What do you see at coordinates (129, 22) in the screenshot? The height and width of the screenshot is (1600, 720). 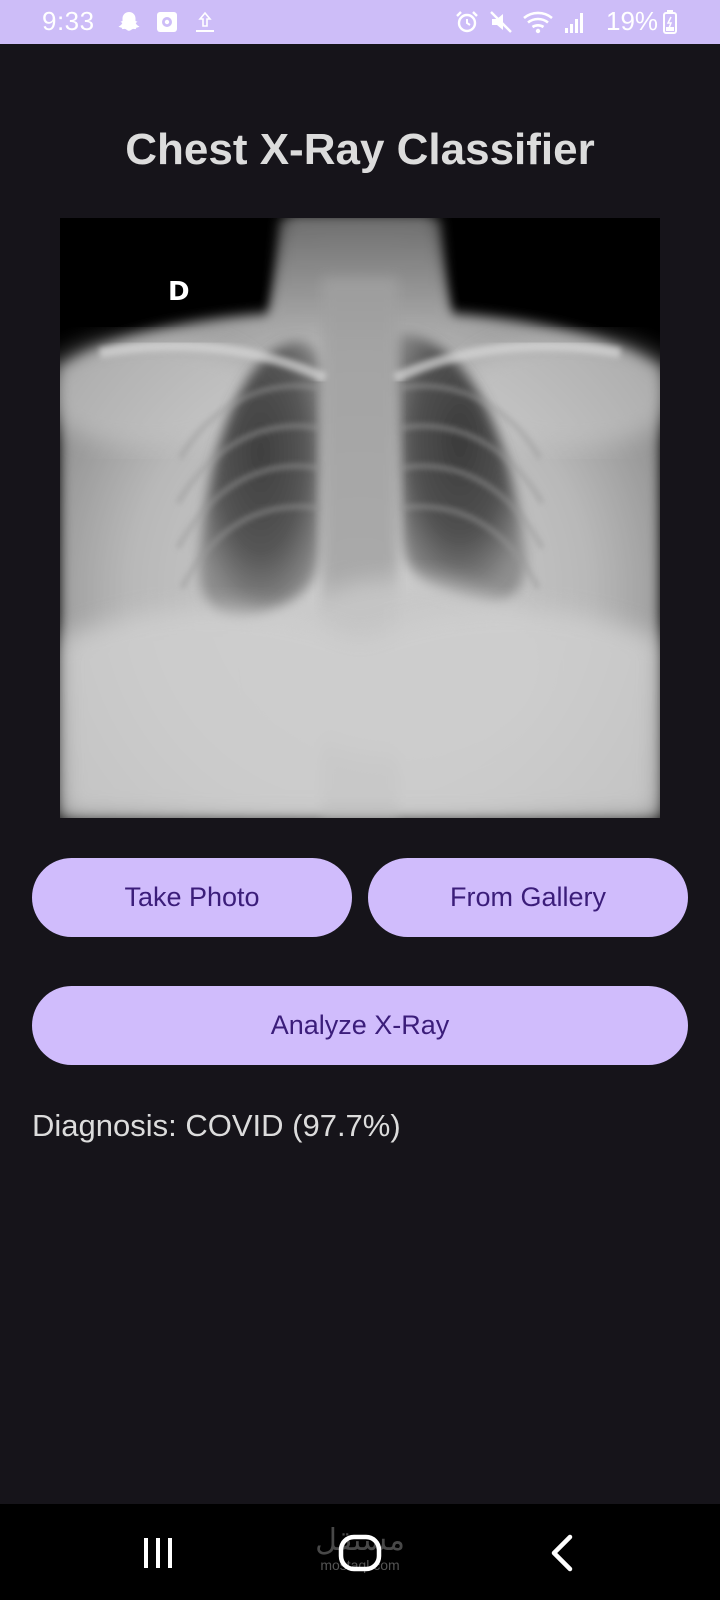 I see `snapchat-icon` at bounding box center [129, 22].